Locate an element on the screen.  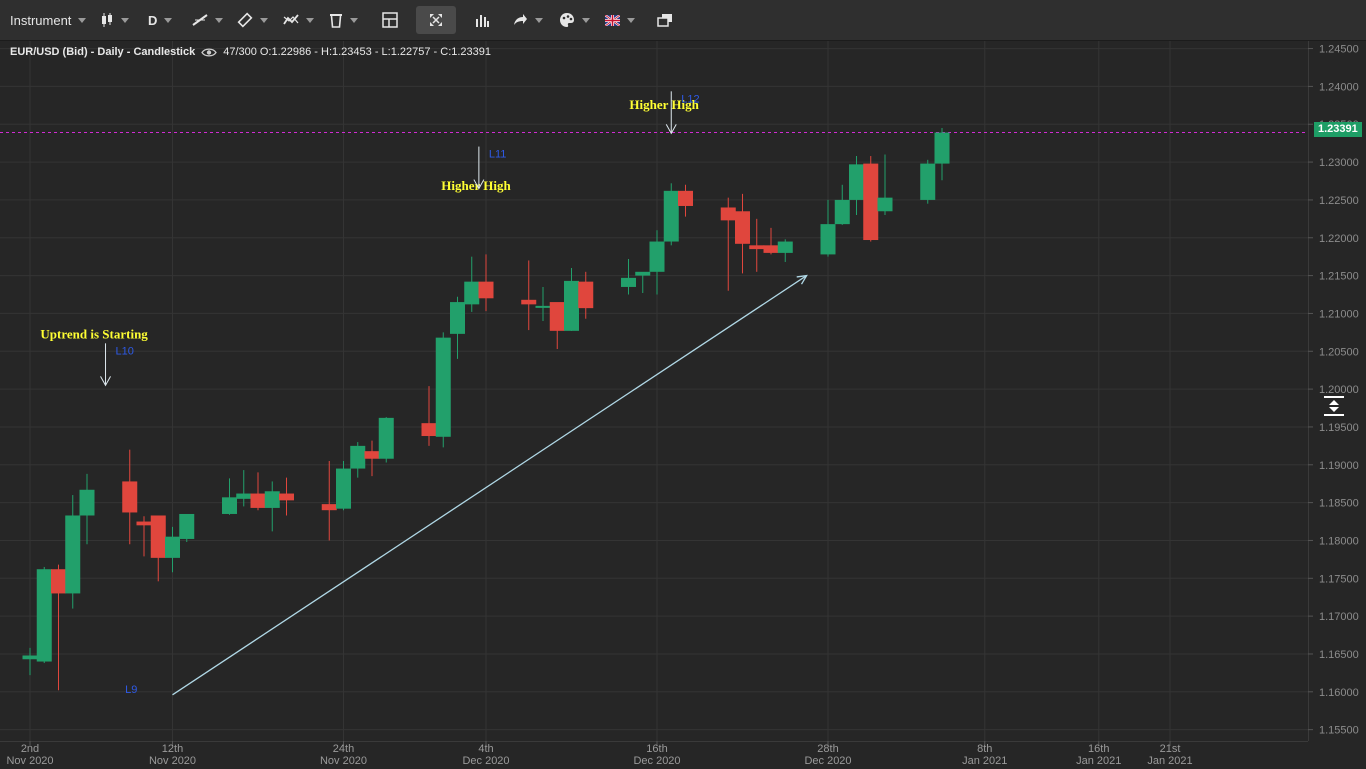
period-dropdown: D is located at coordinates (160, 20).